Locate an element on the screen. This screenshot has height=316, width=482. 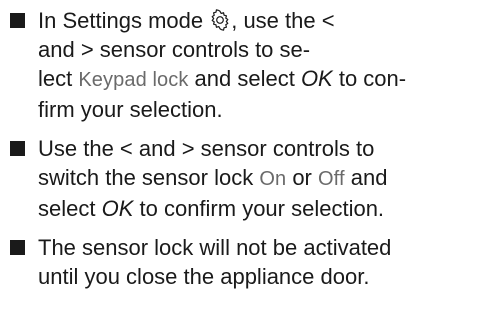
step-1-line-2: and > sensor controls to se- is located at coordinates (174, 49).